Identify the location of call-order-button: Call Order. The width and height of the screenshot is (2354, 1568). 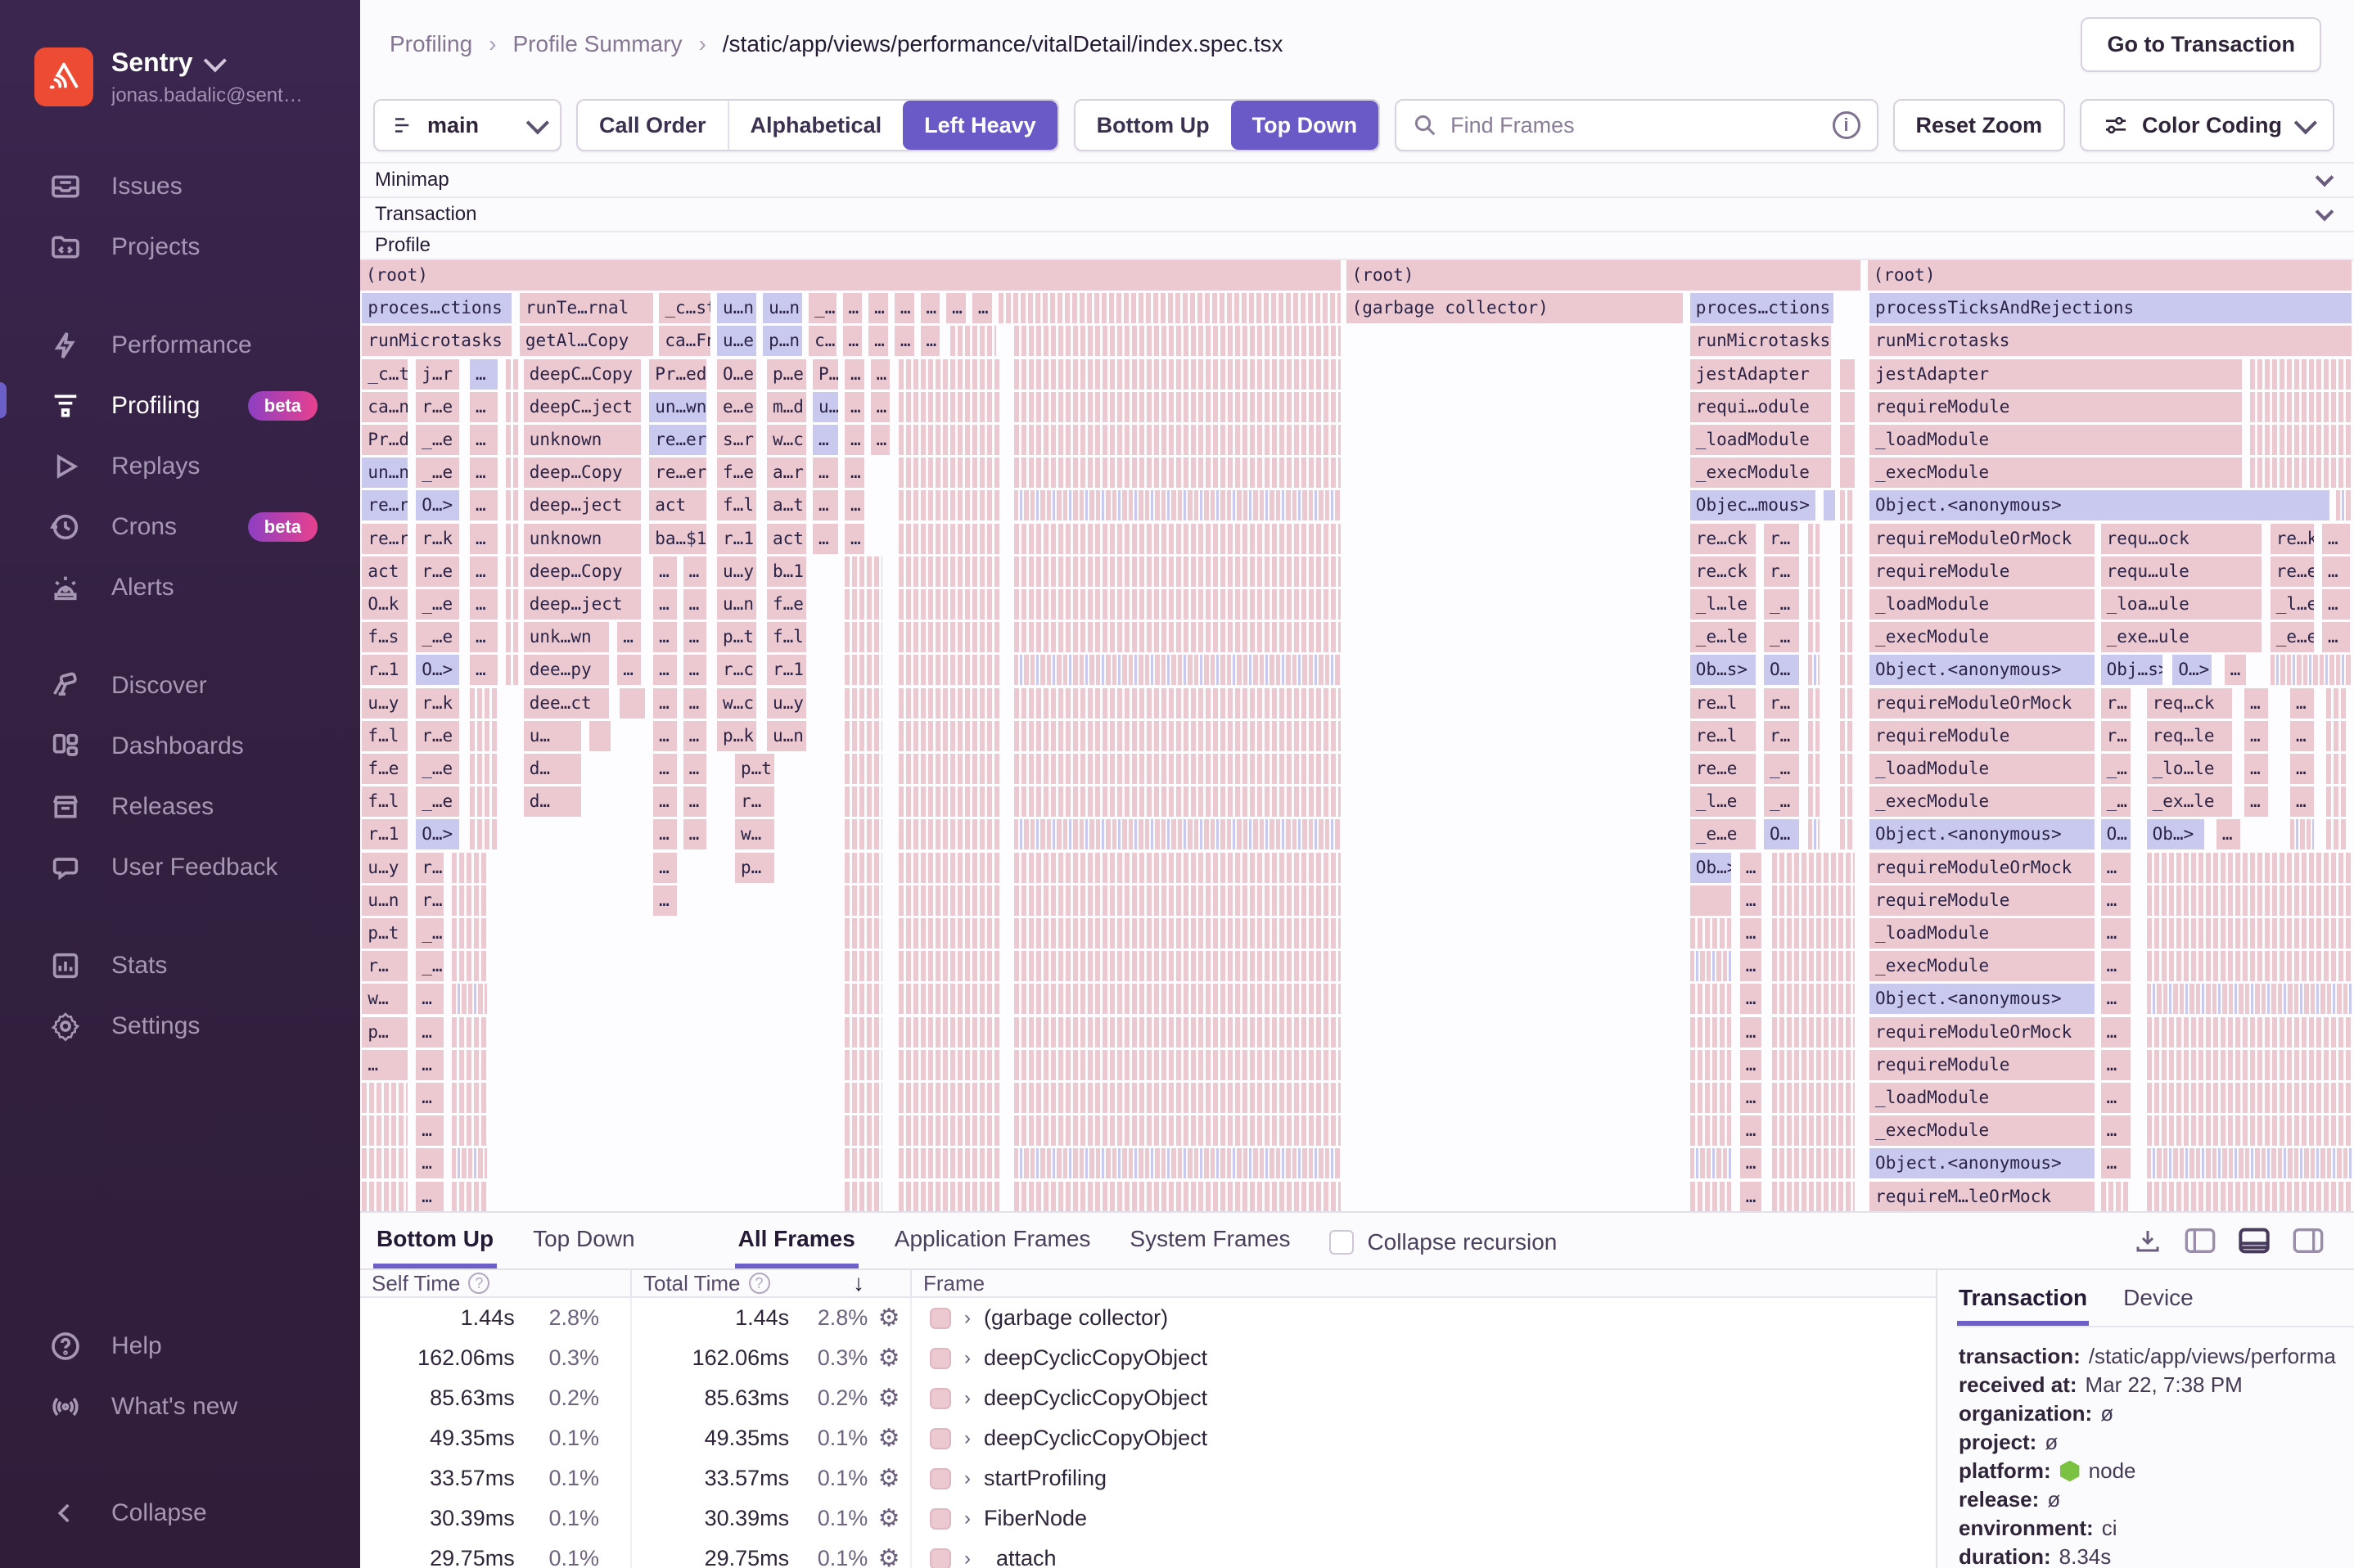
(653, 125).